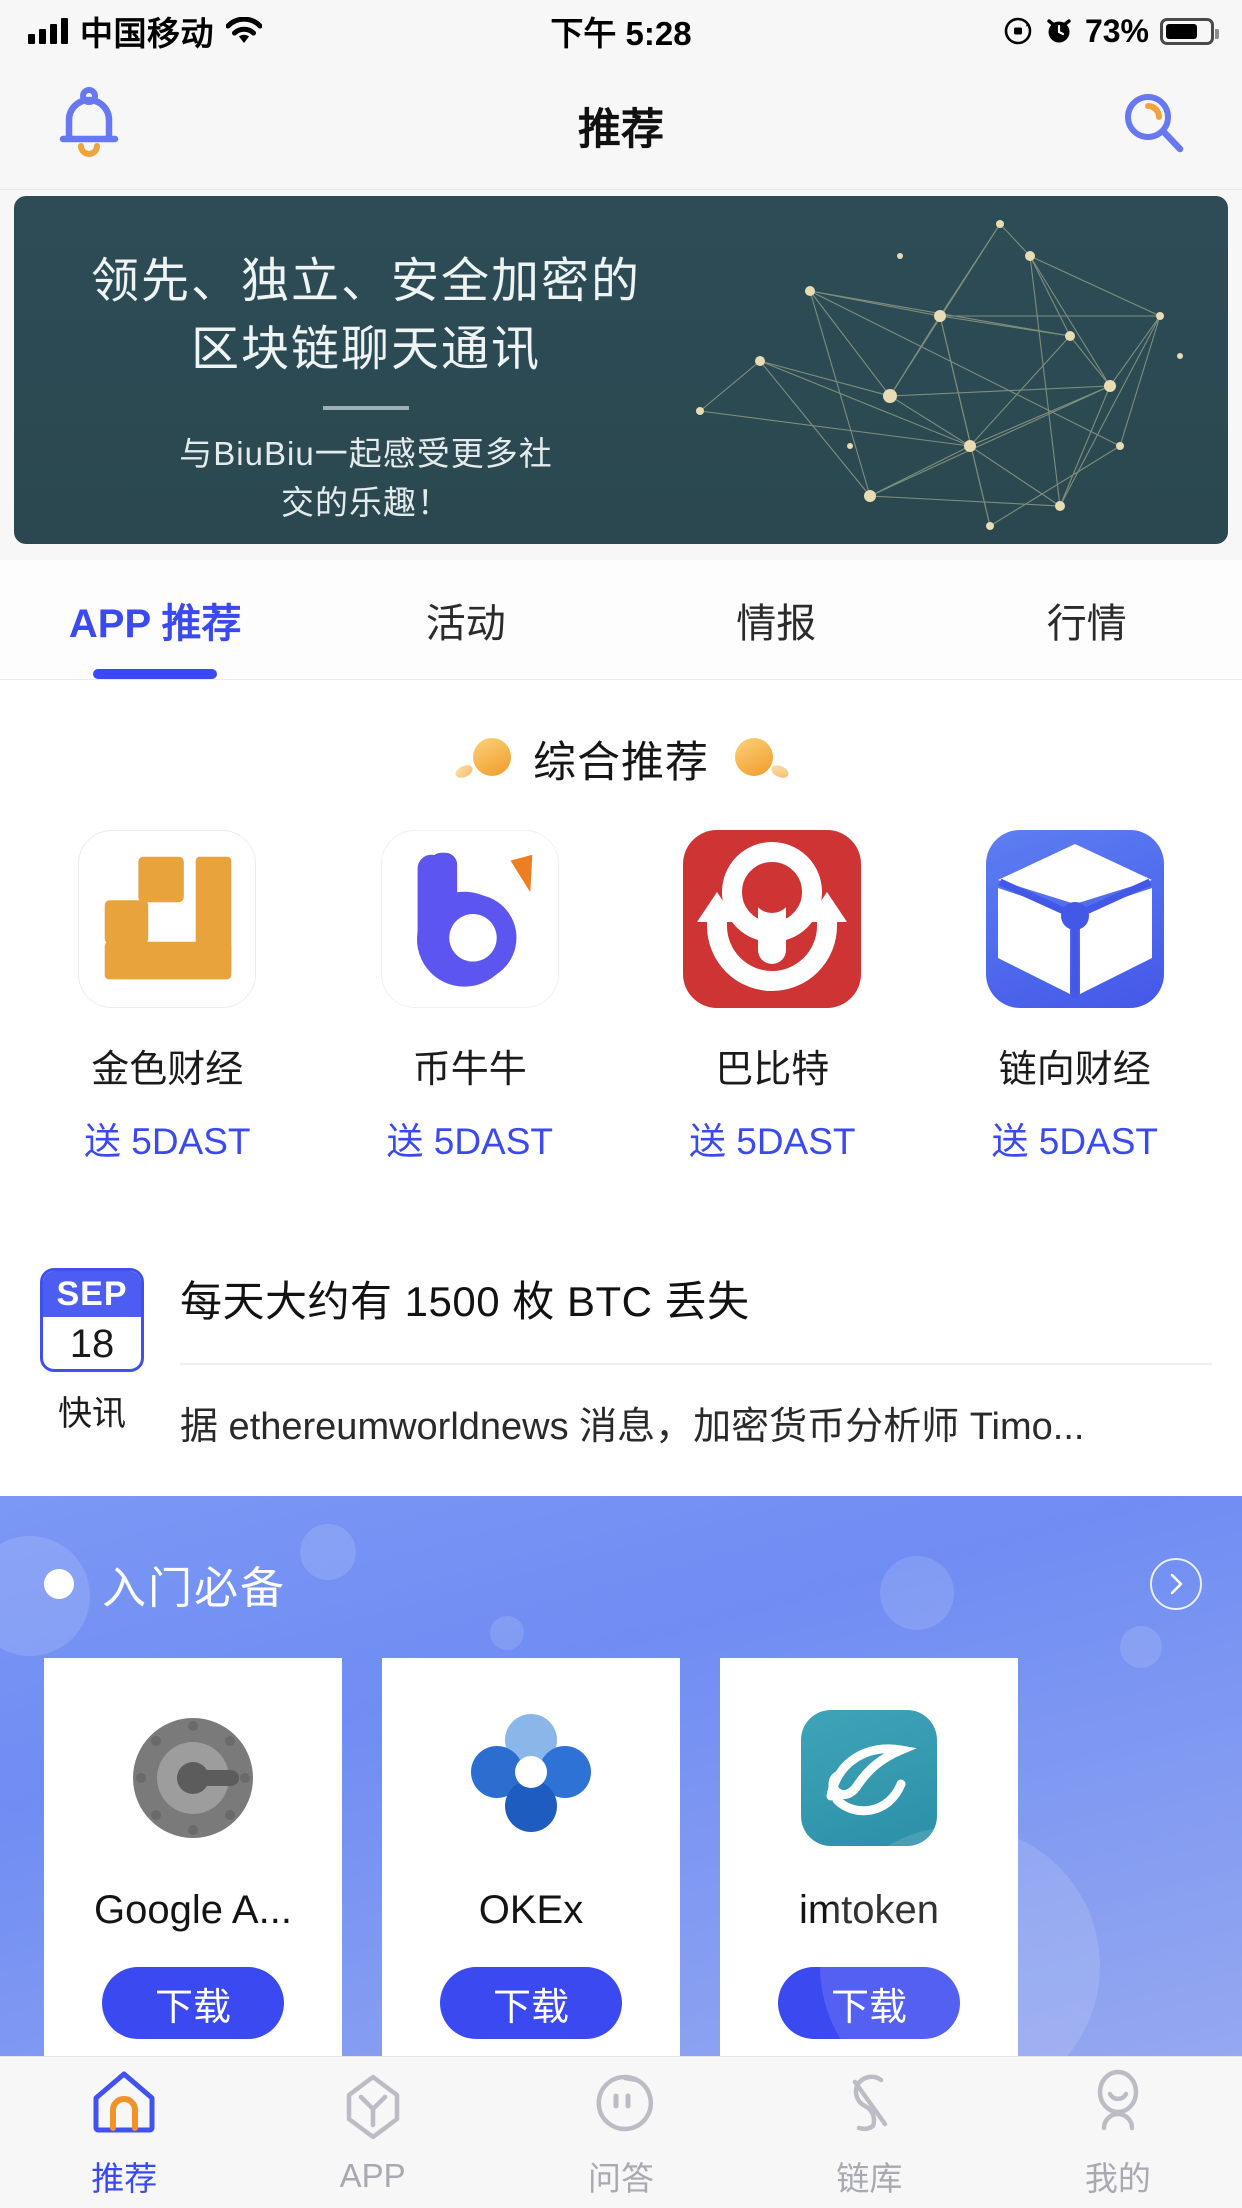  I want to click on tabbar-label: 链库, so click(869, 2178).